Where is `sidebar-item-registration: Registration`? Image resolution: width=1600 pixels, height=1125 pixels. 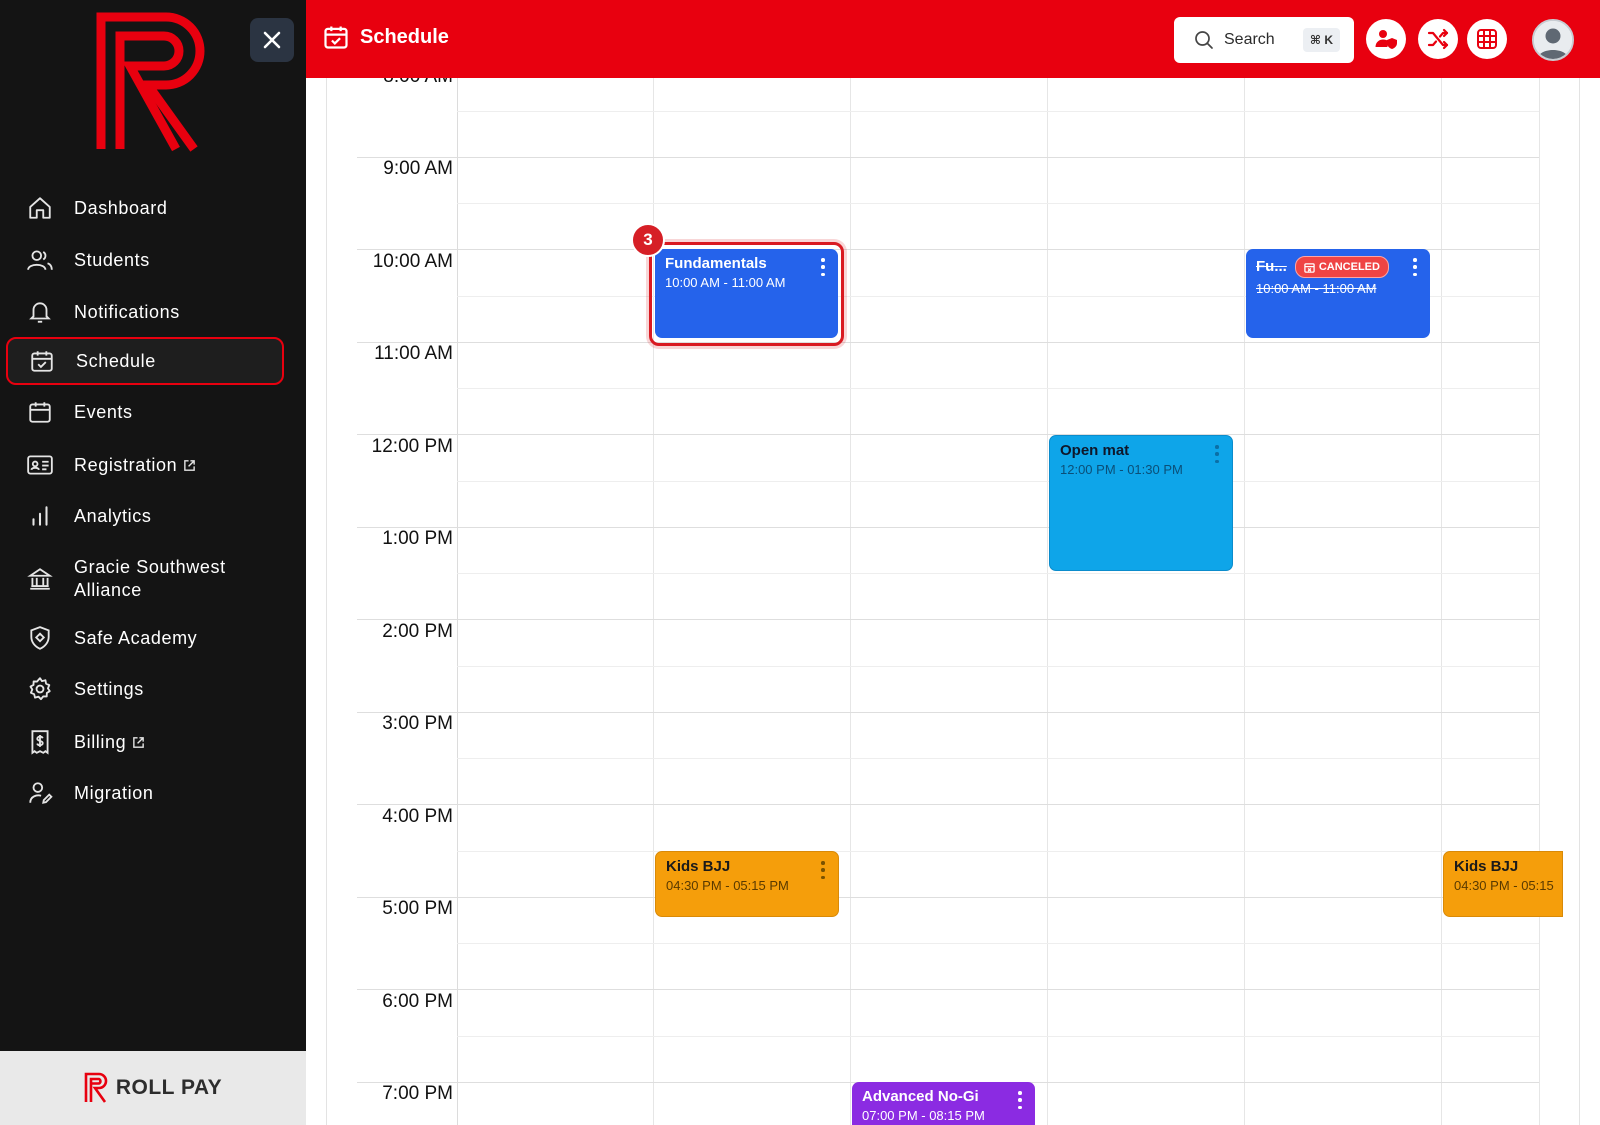 sidebar-item-registration: Registration is located at coordinates (145, 465).